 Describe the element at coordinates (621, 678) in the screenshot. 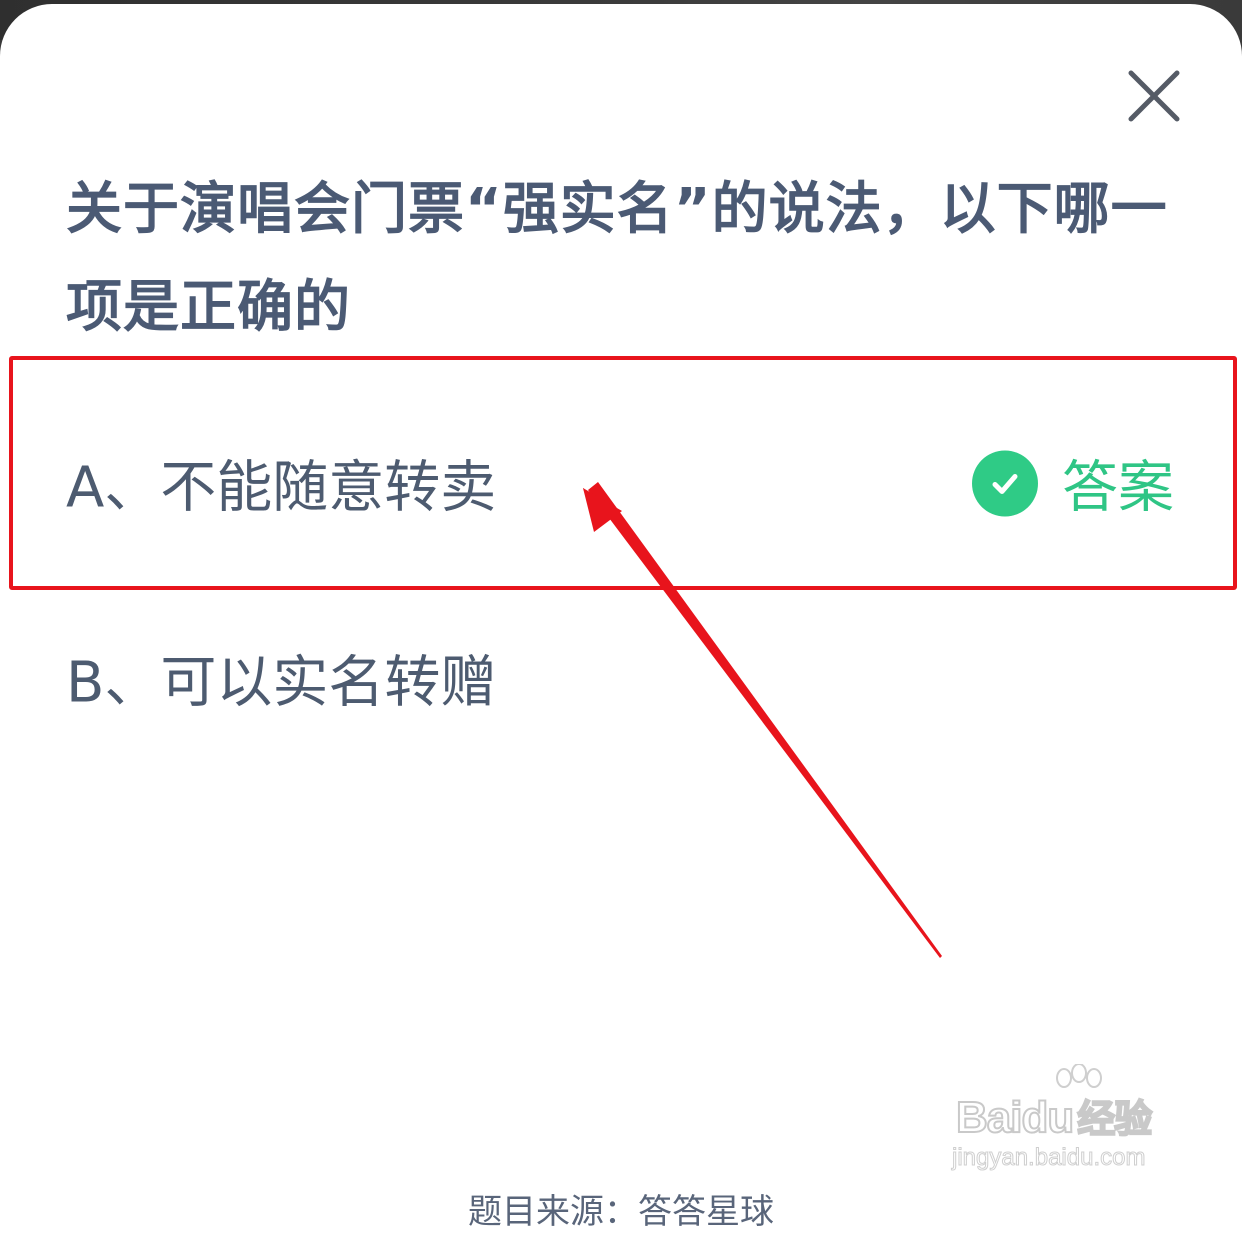

I see `option-b: B、可以实名转赠` at that location.